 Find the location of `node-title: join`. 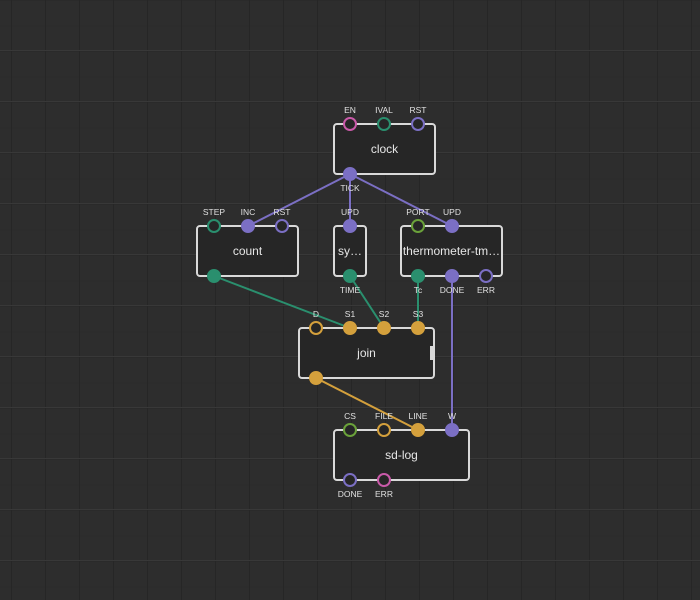

node-title: join is located at coordinates (366, 353).